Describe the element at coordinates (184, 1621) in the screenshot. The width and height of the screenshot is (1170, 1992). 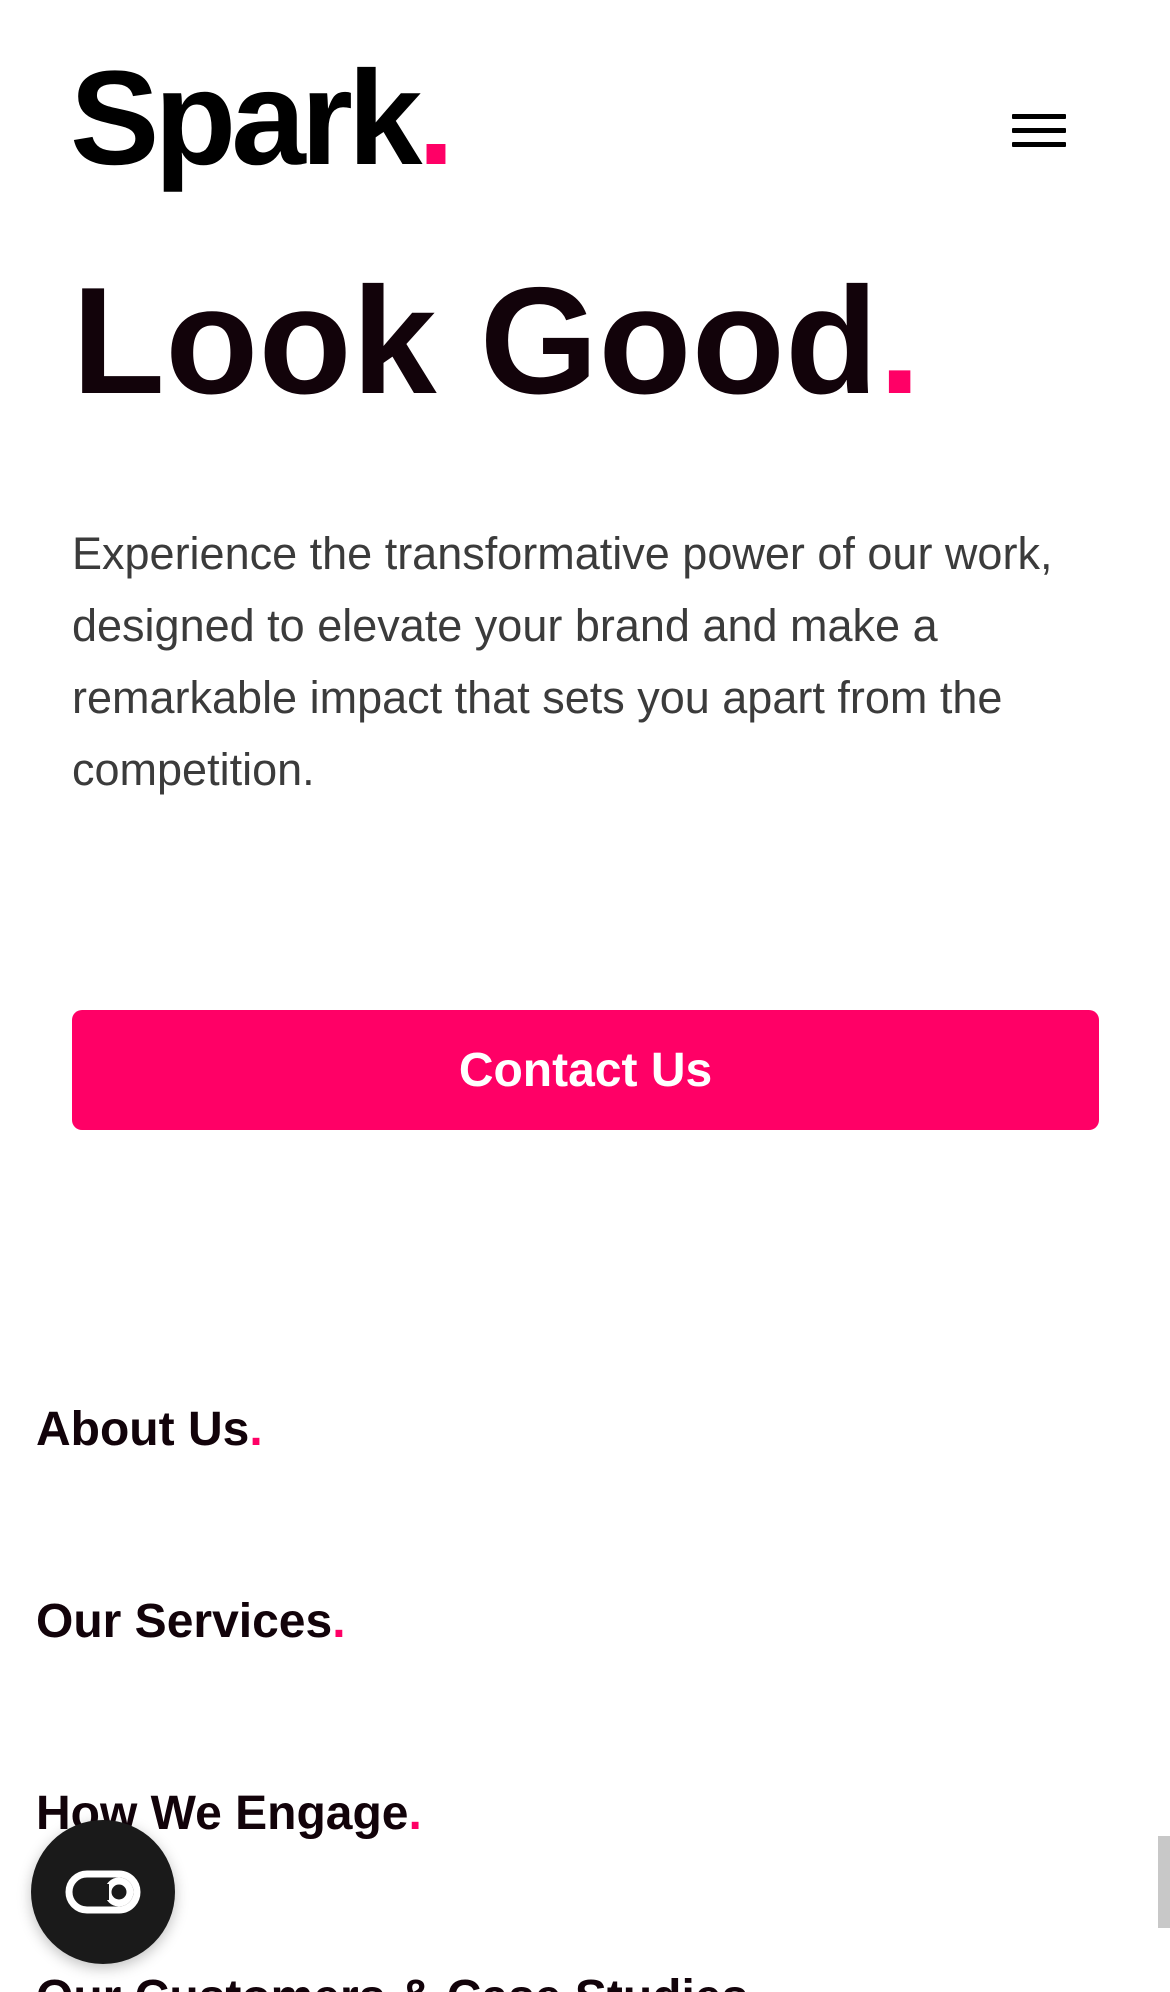
I see `nav-item-label: Our Services` at that location.